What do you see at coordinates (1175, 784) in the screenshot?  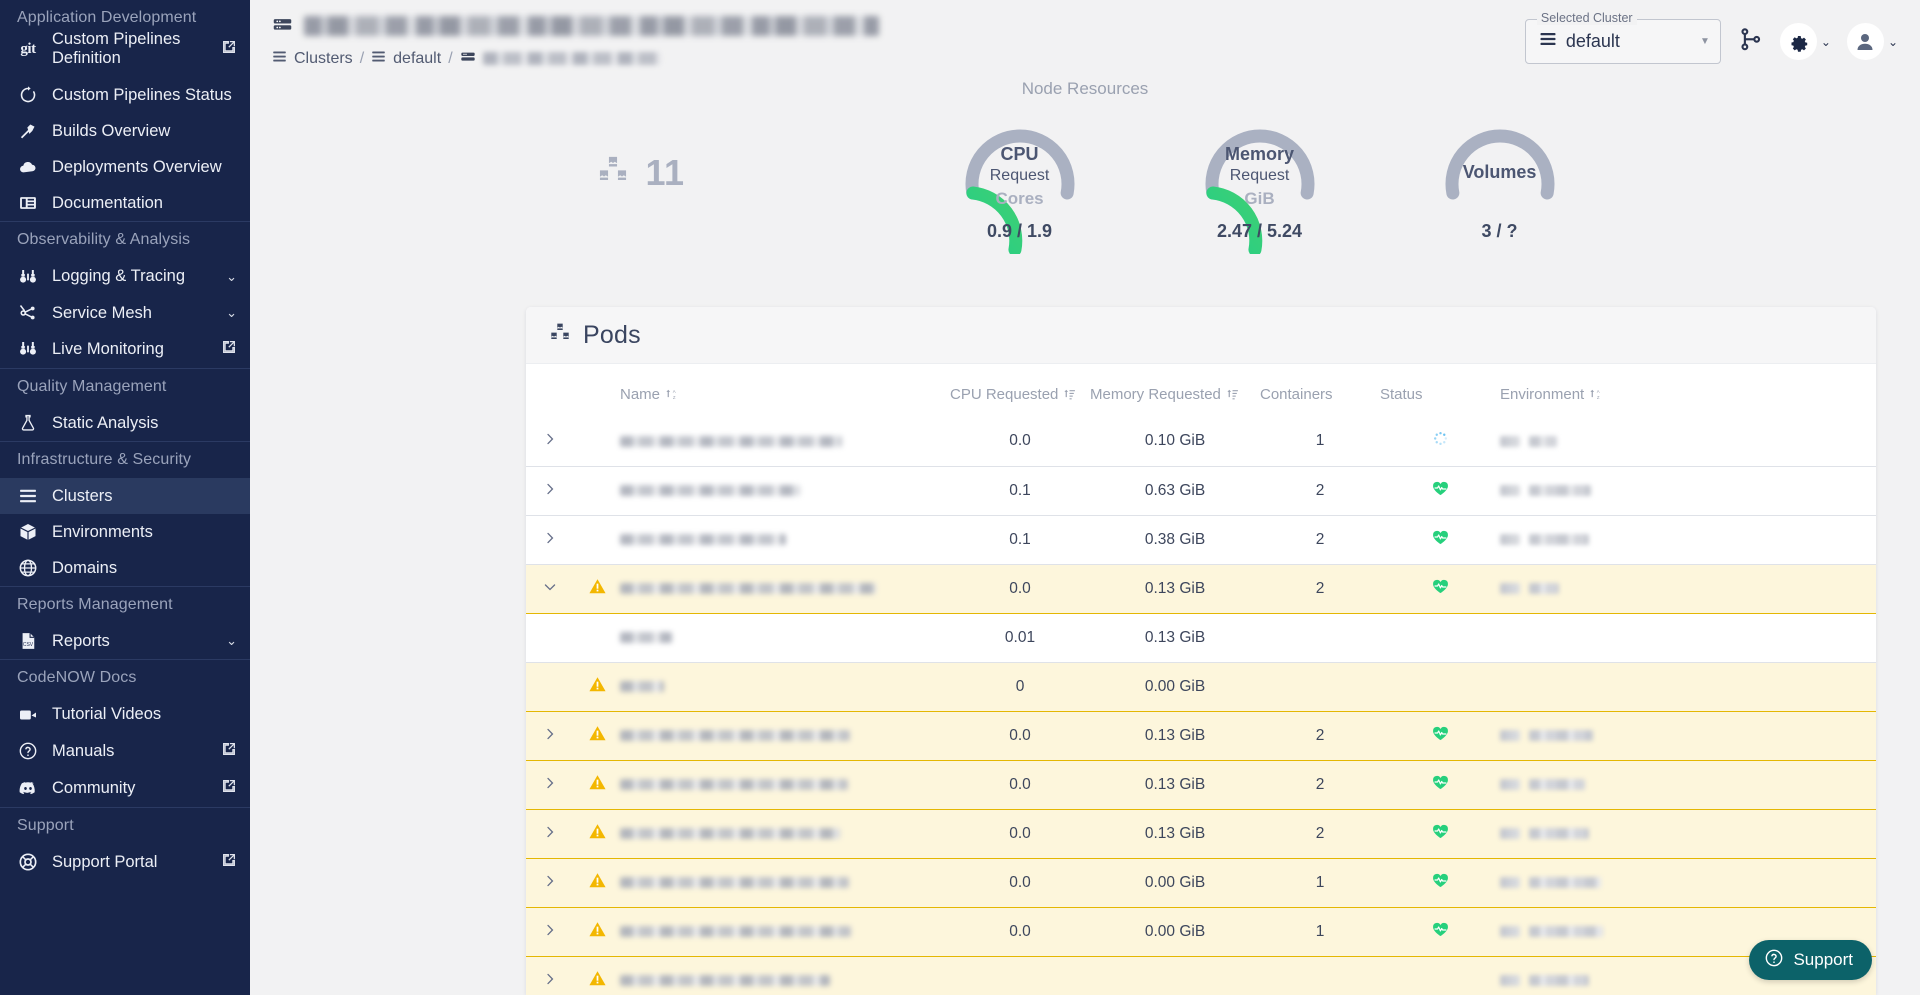 I see `row-memory-cell: 0.13 GiB` at bounding box center [1175, 784].